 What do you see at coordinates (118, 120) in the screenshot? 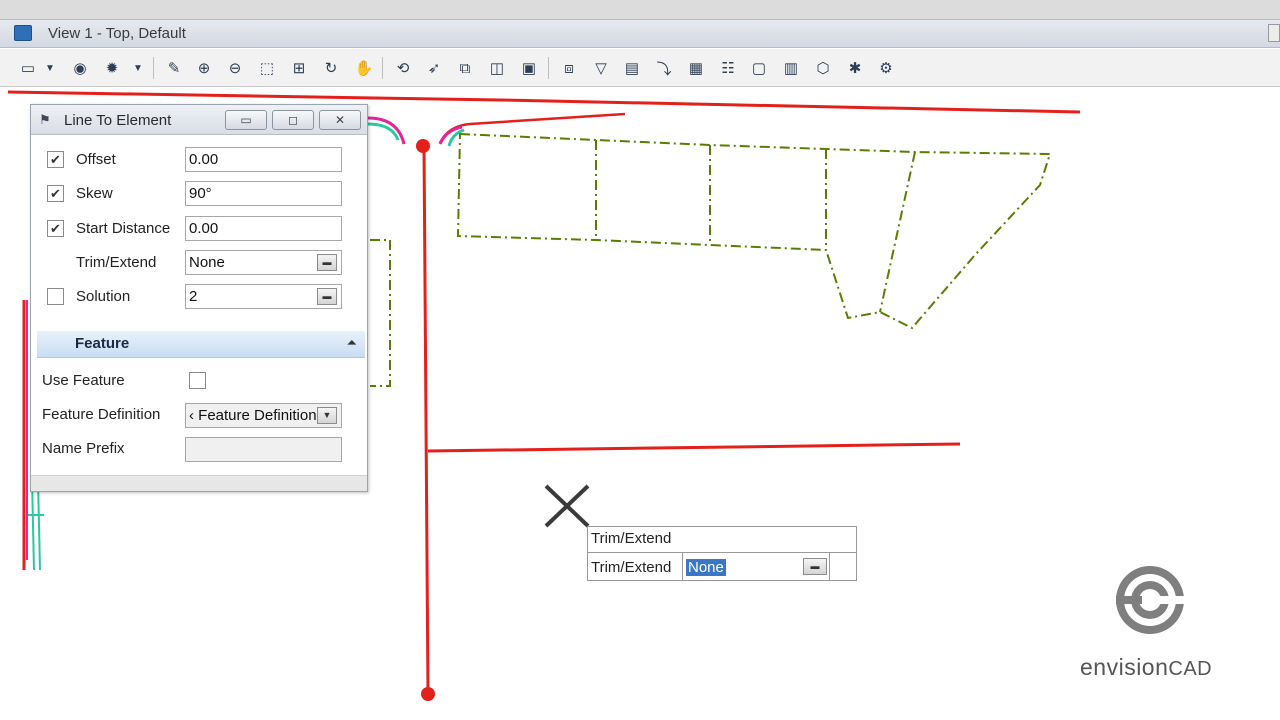
I see `dialog-title: Line To Element` at bounding box center [118, 120].